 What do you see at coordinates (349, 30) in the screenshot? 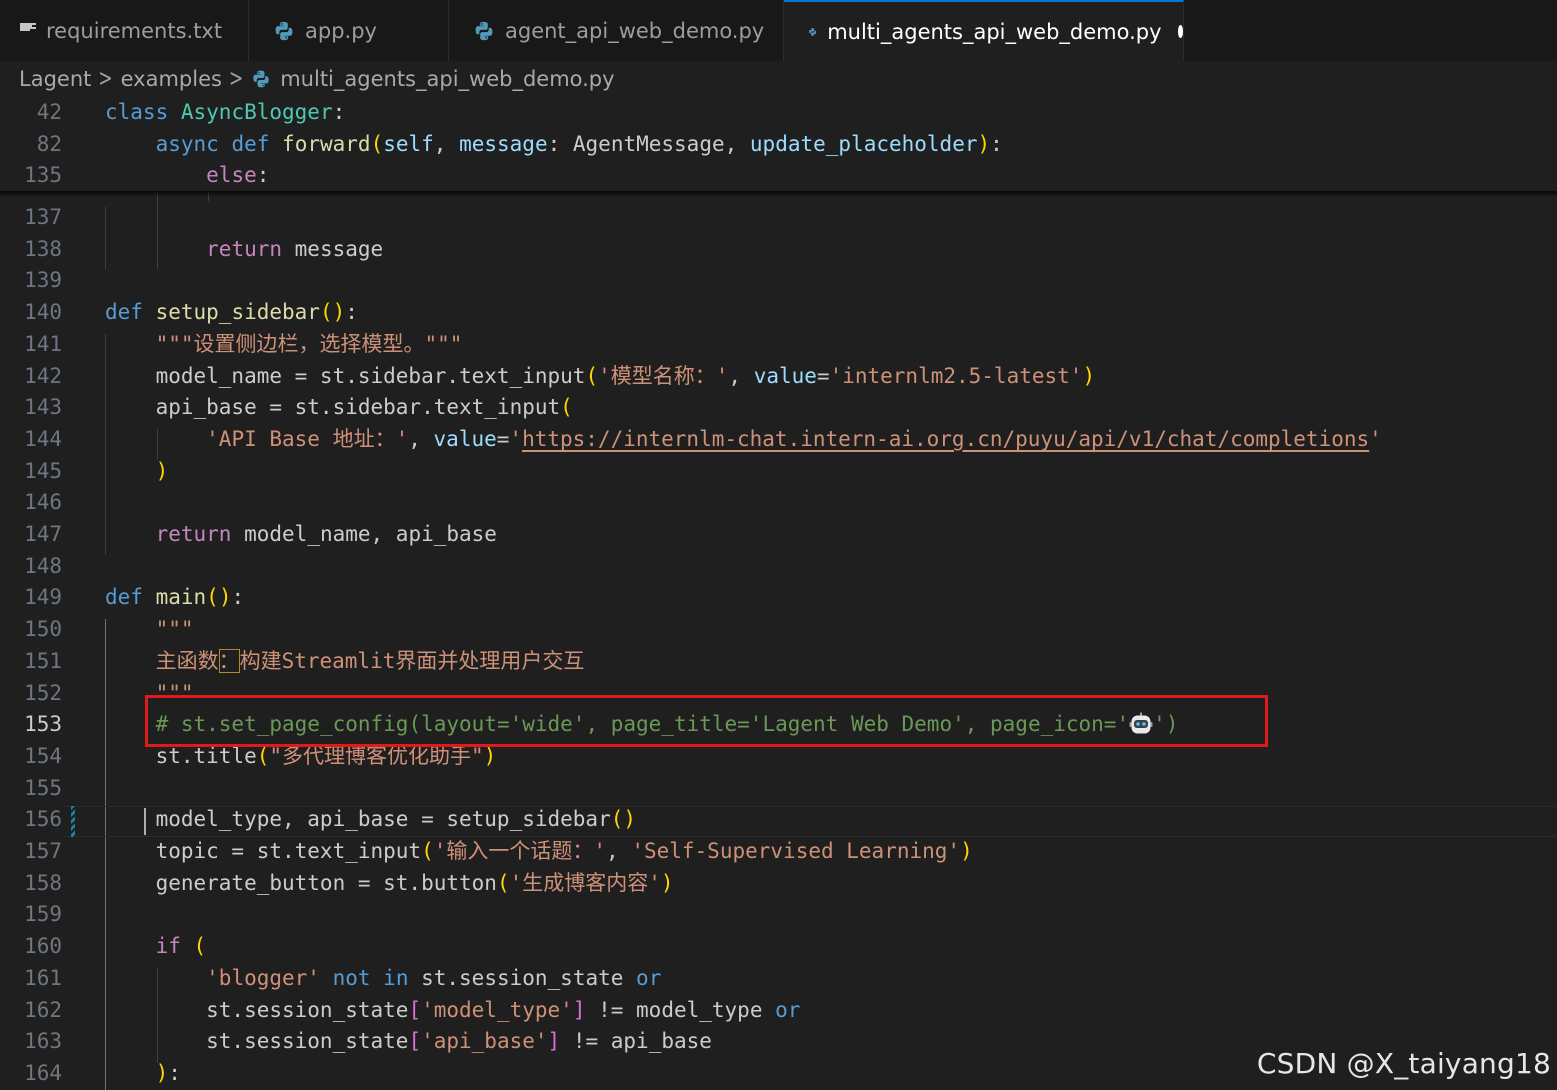
I see `tab-app-py: app.py` at bounding box center [349, 30].